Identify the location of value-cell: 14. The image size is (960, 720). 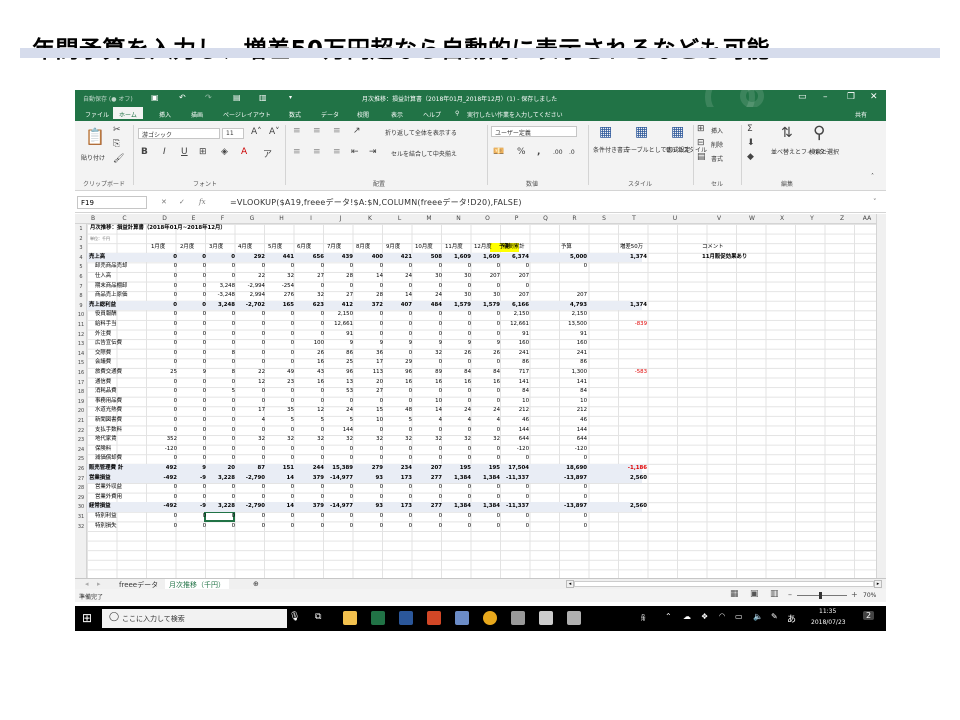
(281, 478).